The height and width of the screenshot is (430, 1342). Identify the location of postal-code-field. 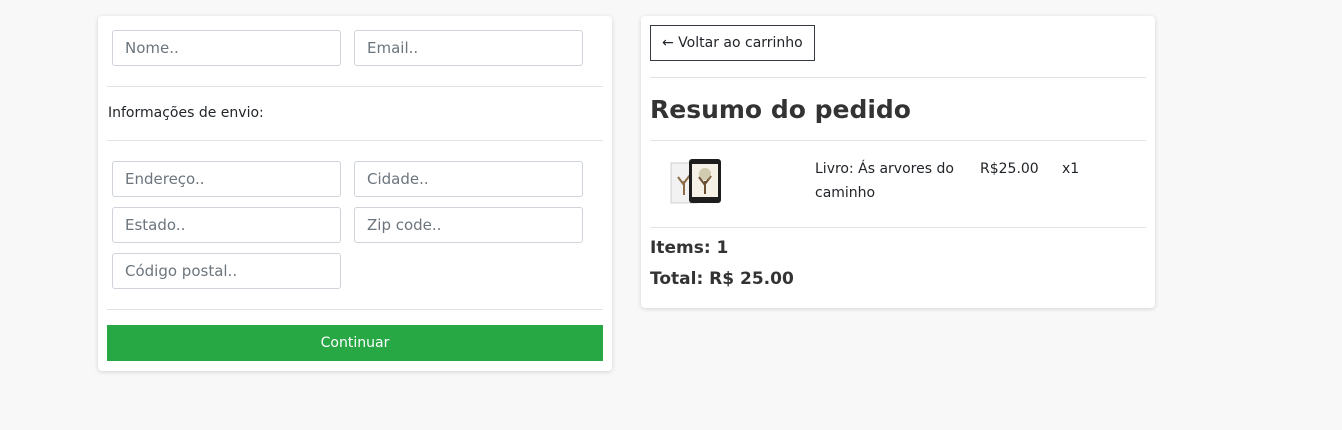
(226, 271).